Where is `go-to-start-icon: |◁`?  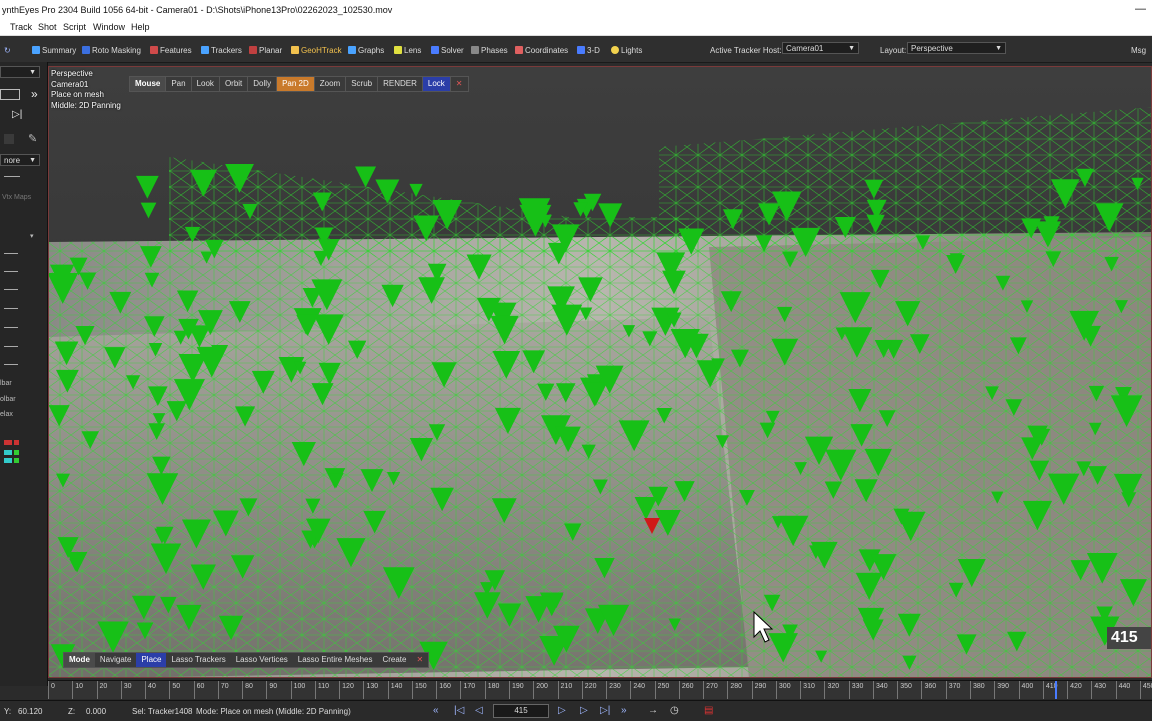 go-to-start-icon: |◁ is located at coordinates (459, 710).